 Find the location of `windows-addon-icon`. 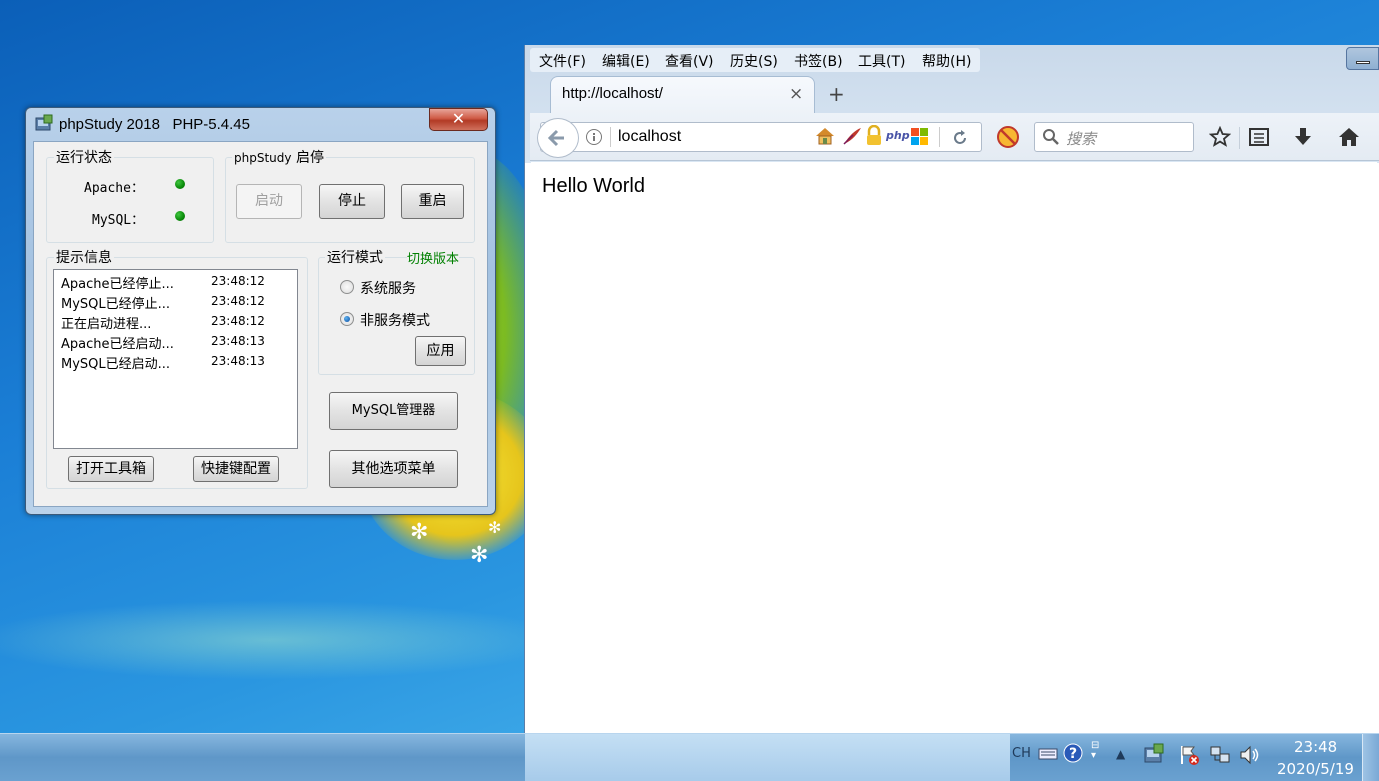

windows-addon-icon is located at coordinates (920, 137).